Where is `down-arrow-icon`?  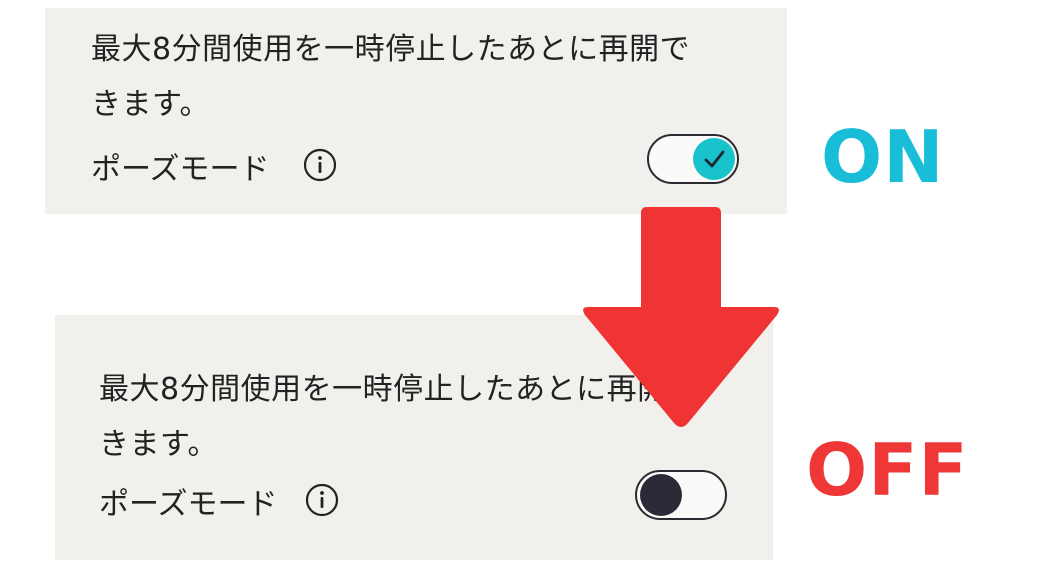
down-arrow-icon is located at coordinates (681, 317).